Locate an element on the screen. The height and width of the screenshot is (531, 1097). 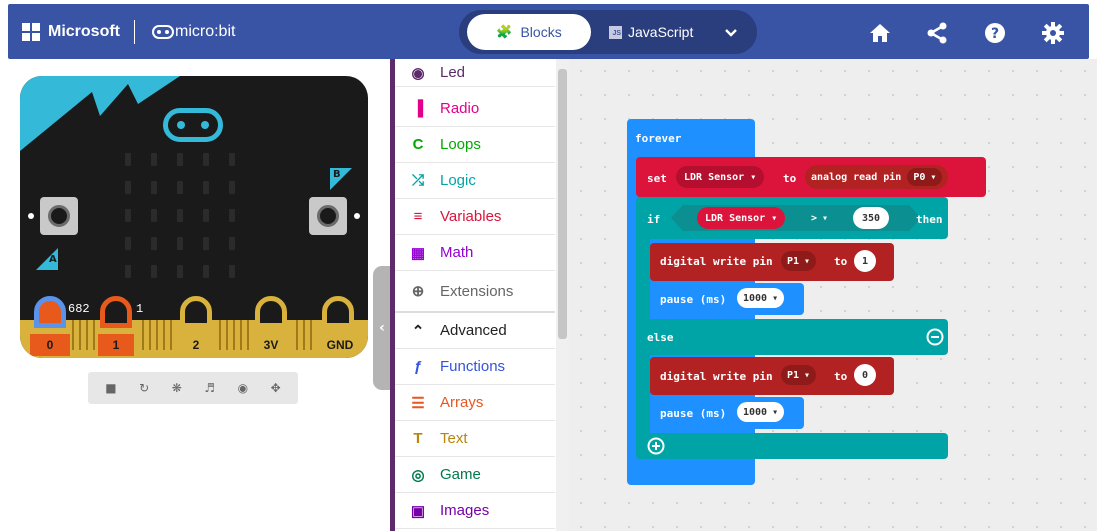
fullscreen-icon: ✥ is located at coordinates (276, 388).